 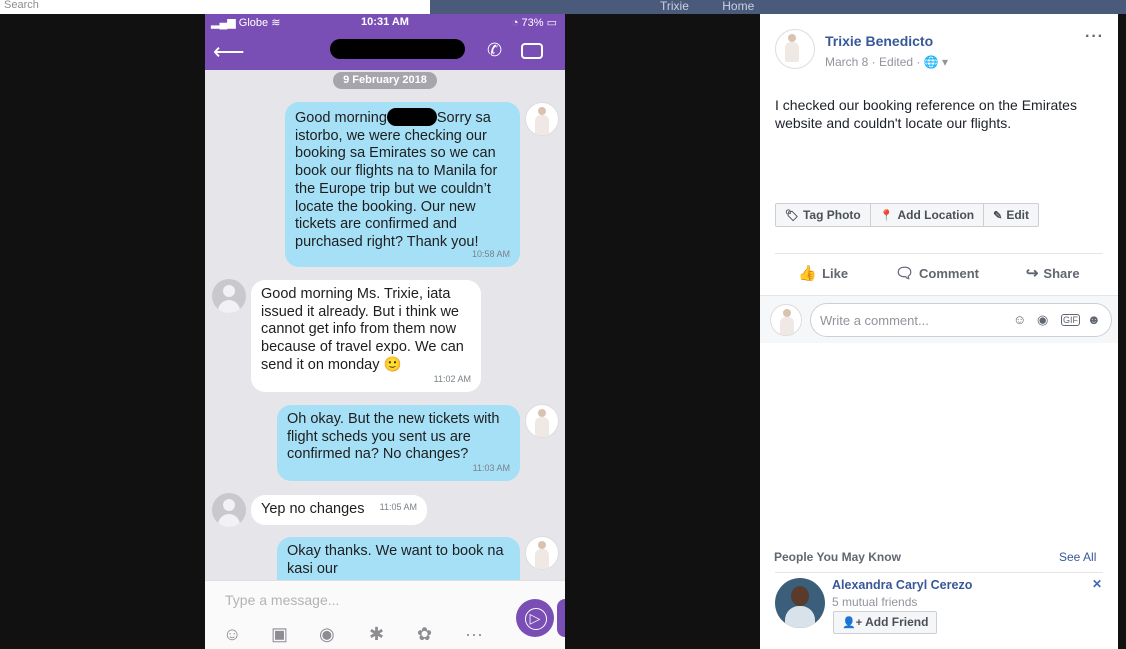 What do you see at coordinates (385, 614) in the screenshot?
I see `message-composer: Type a message... ▷ ☺ ▣ ◉ ✱ ✿ ···` at bounding box center [385, 614].